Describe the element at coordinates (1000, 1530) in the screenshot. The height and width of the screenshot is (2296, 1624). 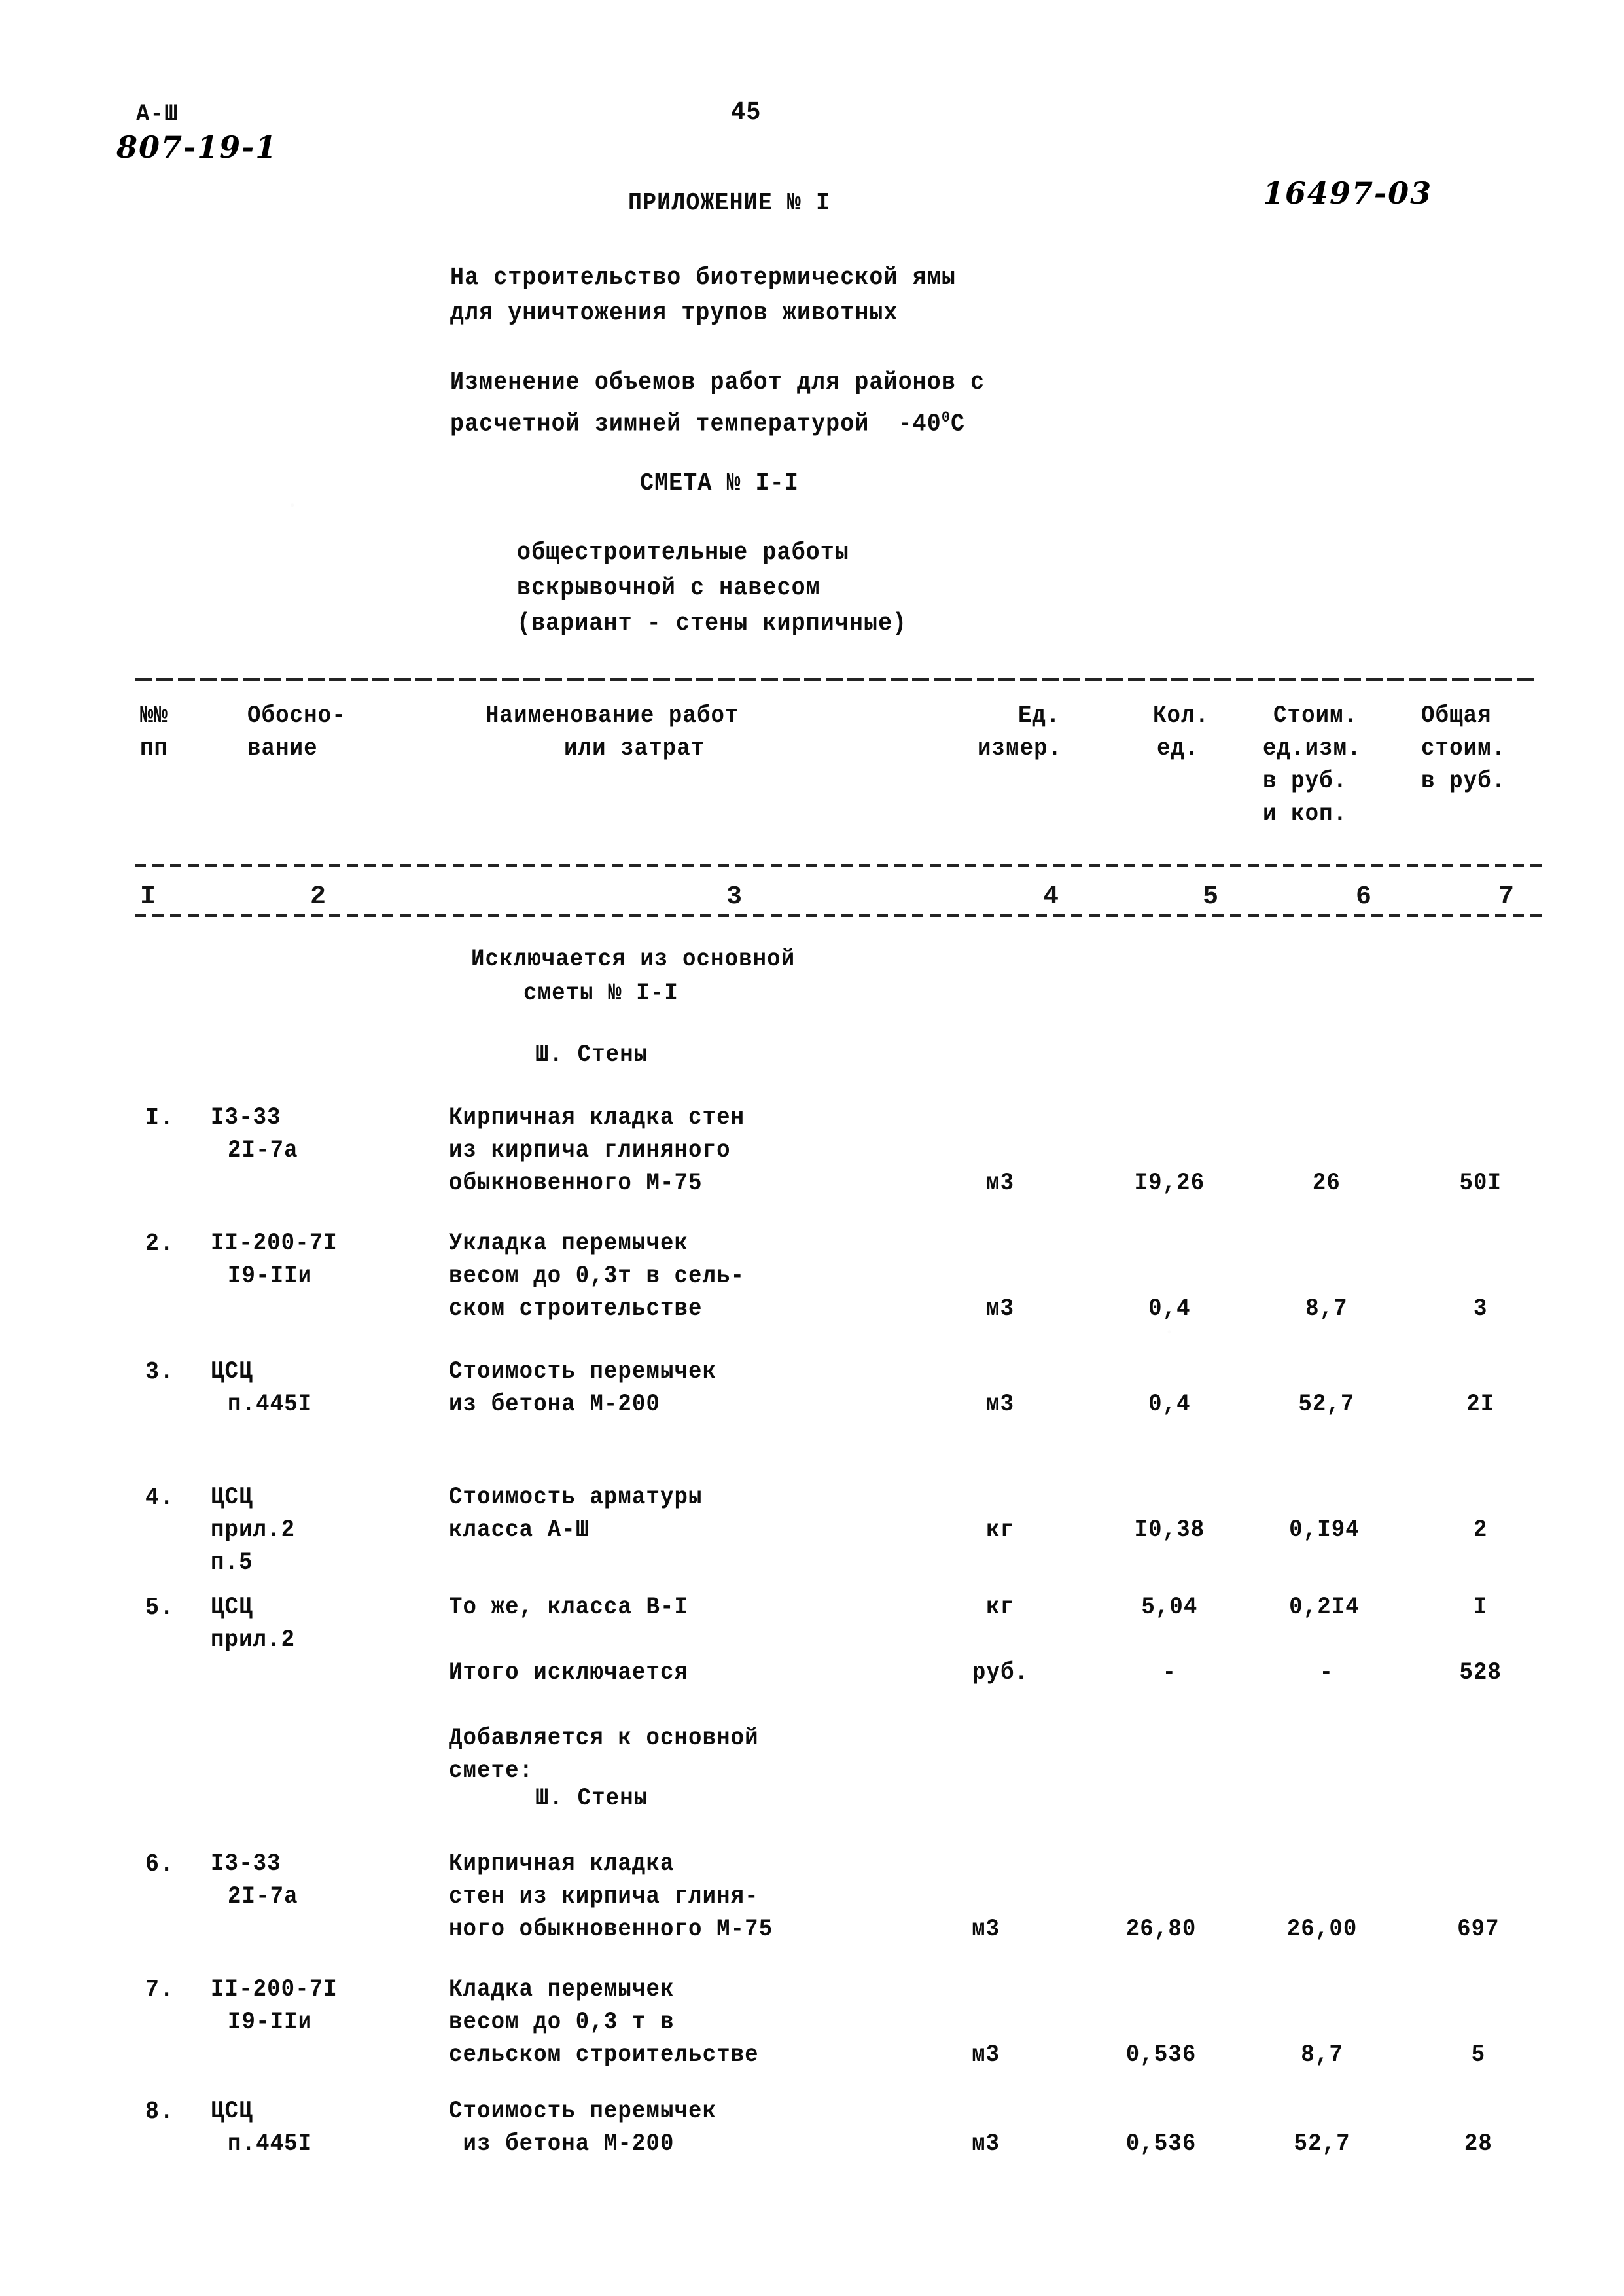
I see `row-unit: кг` at that location.